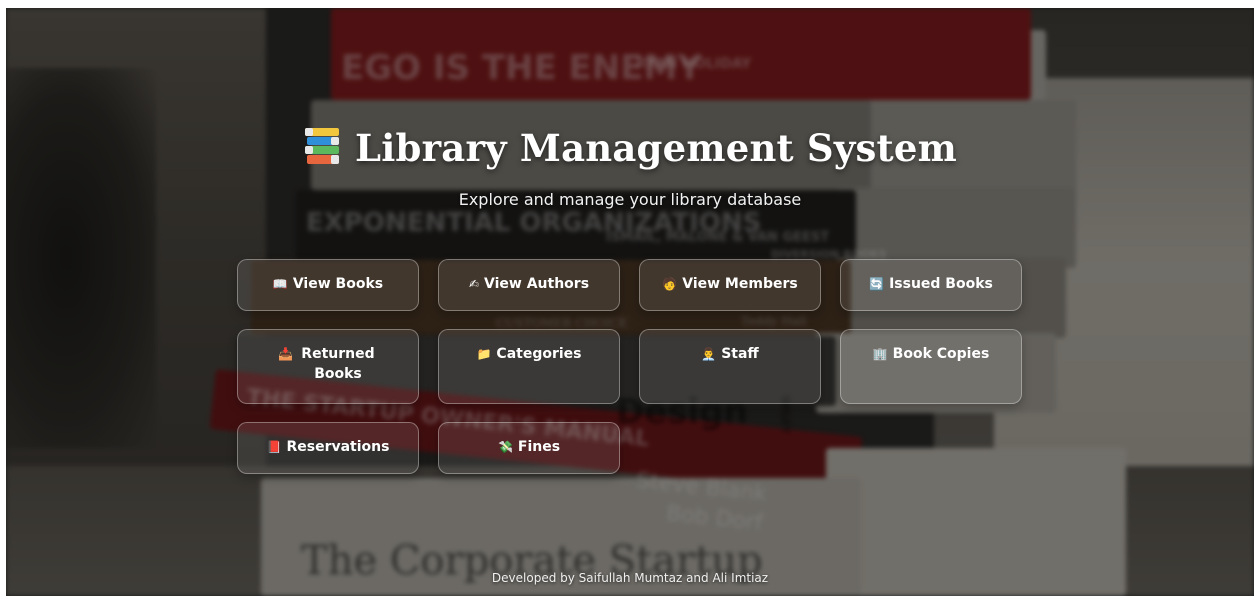 This screenshot has width=1255, height=596. I want to click on money-wings-icon: 💸, so click(505, 447).